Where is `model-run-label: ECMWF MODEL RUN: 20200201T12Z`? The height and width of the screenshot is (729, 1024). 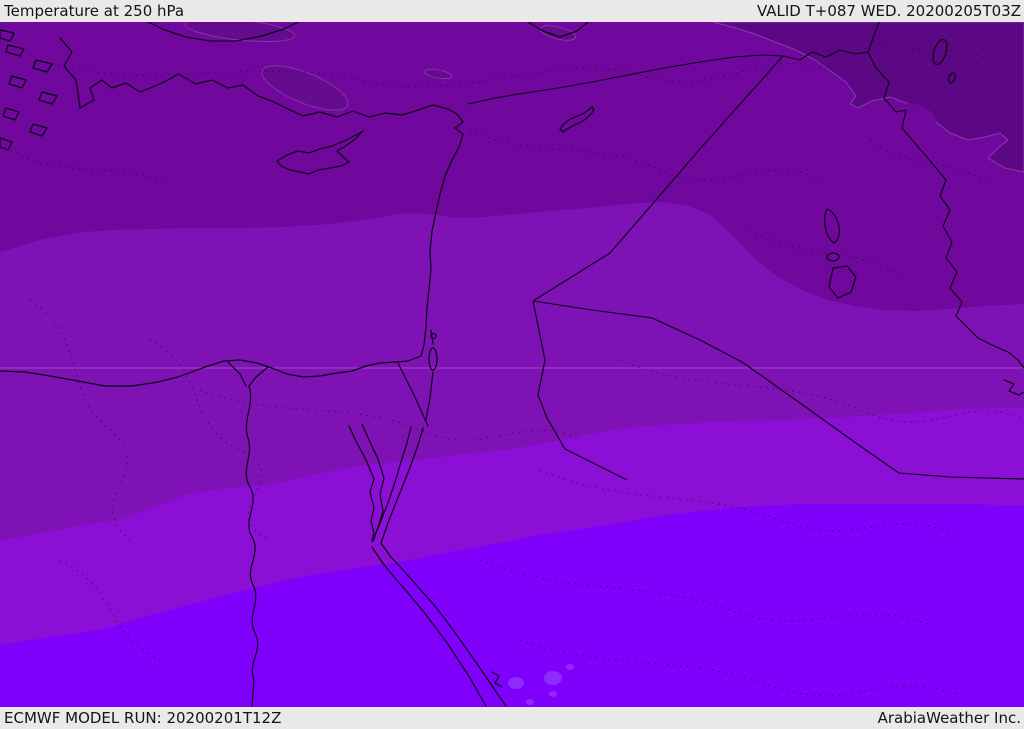
model-run-label: ECMWF MODEL RUN: 20200201T12Z is located at coordinates (143, 718).